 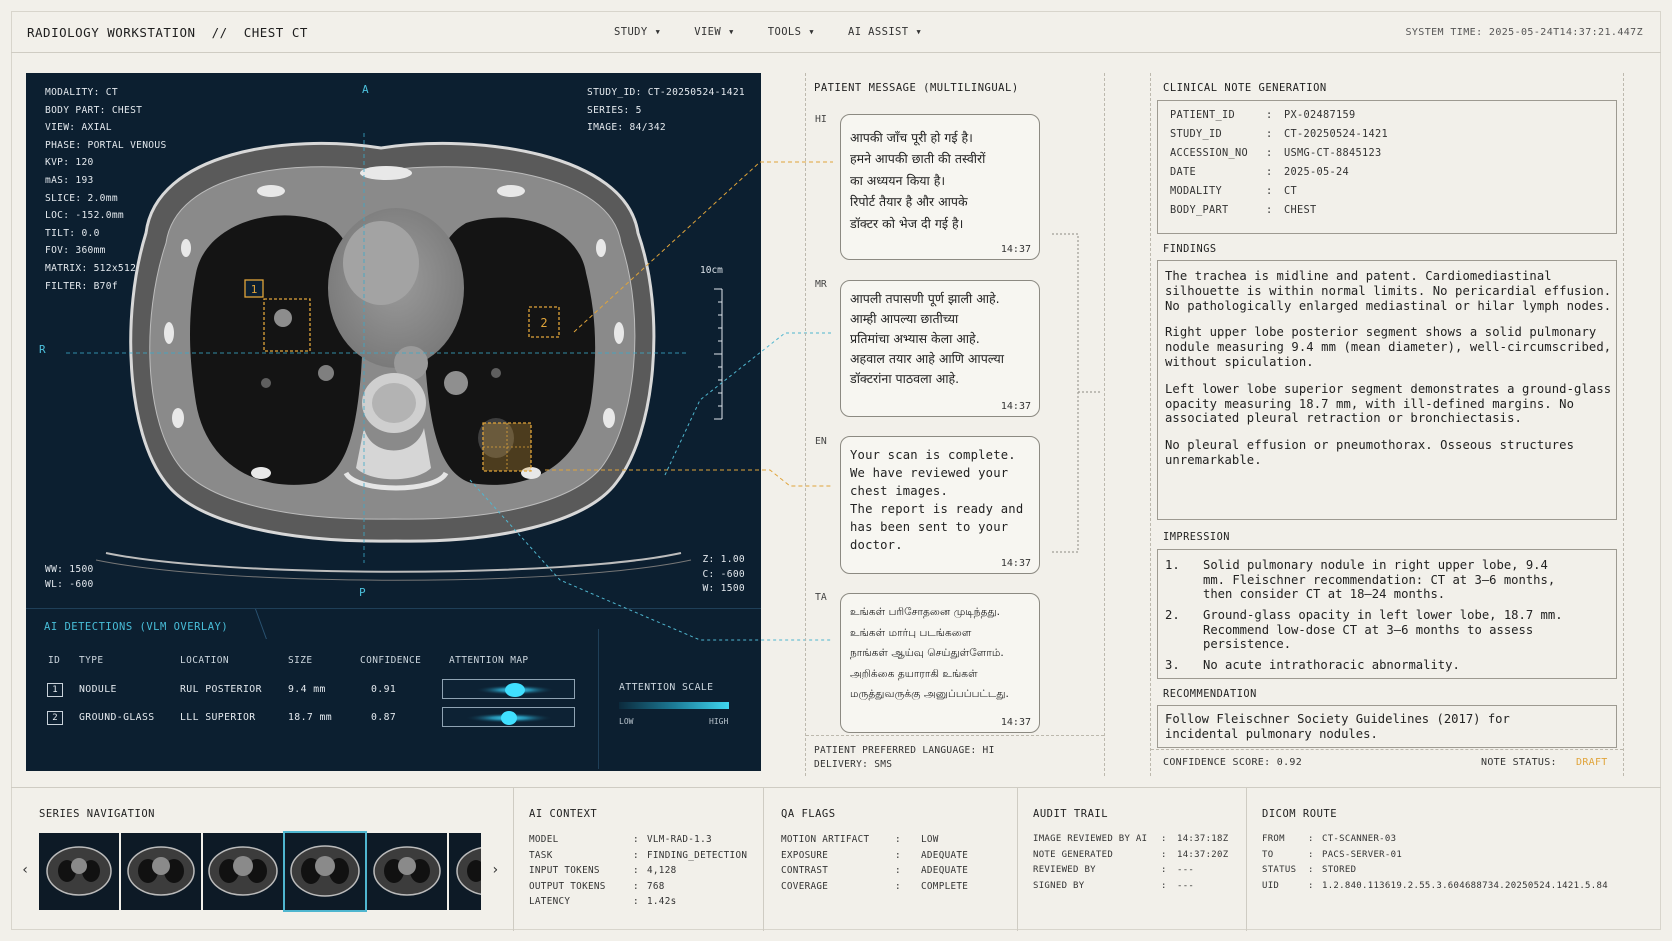 What do you see at coordinates (1592, 762) in the screenshot?
I see `note-status-value: DRAFT` at bounding box center [1592, 762].